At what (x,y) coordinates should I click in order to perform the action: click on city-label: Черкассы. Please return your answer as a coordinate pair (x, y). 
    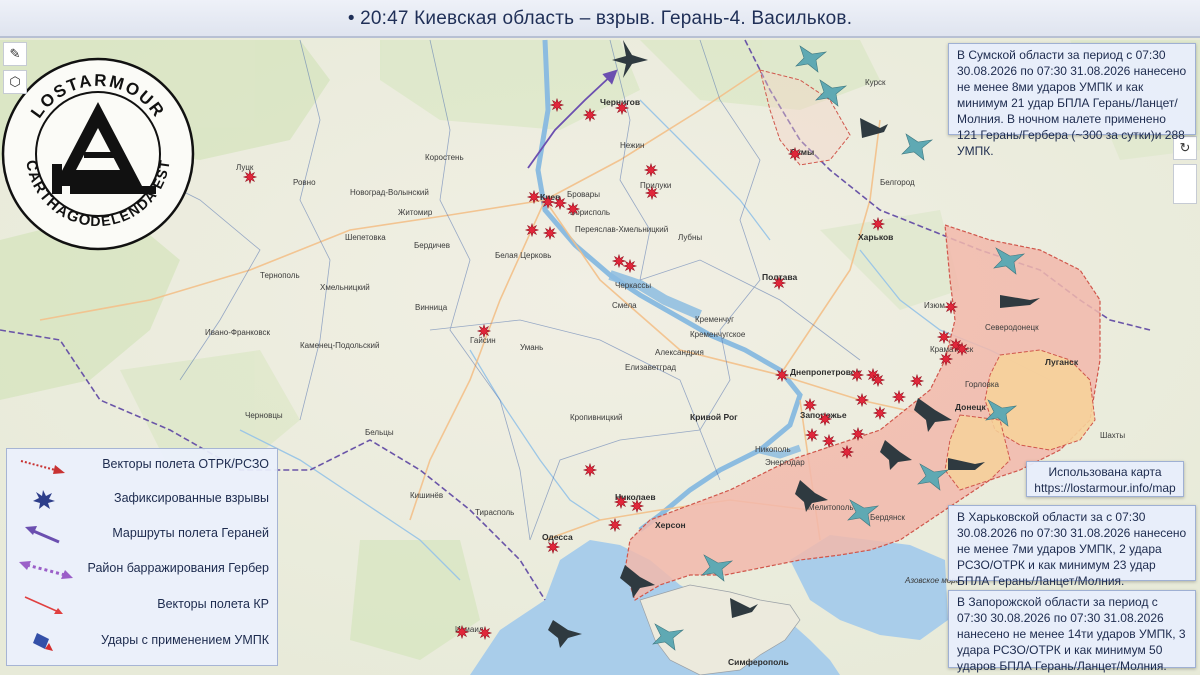
    Looking at the image, I should click on (633, 285).